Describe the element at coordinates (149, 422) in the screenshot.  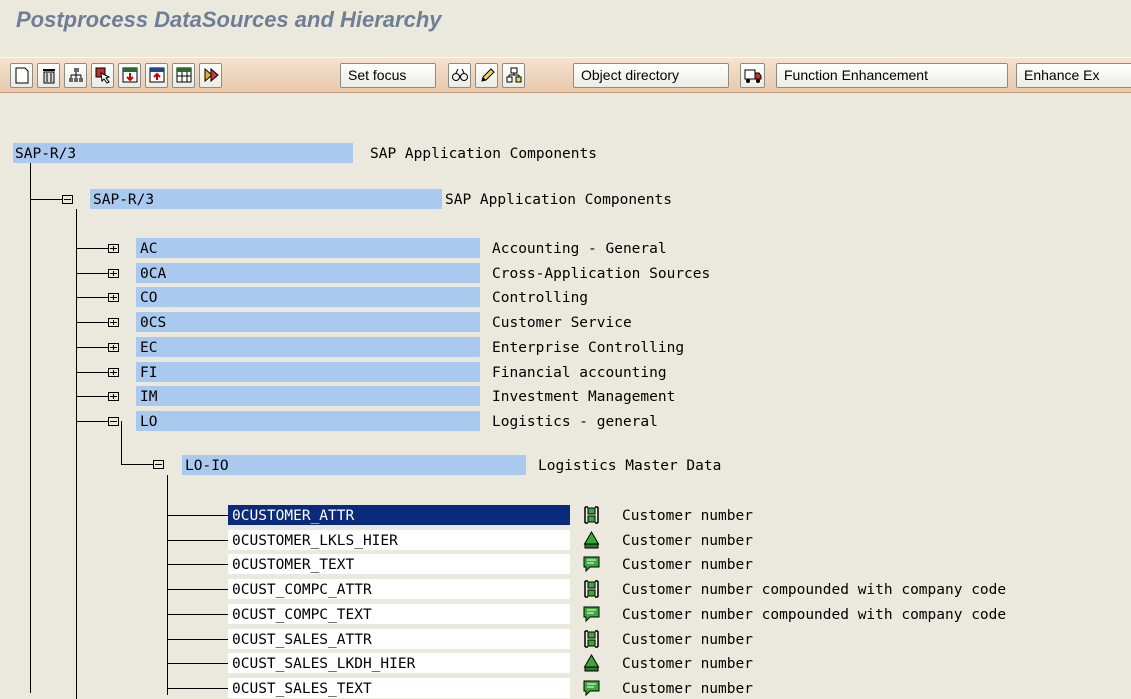
I see `tree-node-id: LO` at that location.